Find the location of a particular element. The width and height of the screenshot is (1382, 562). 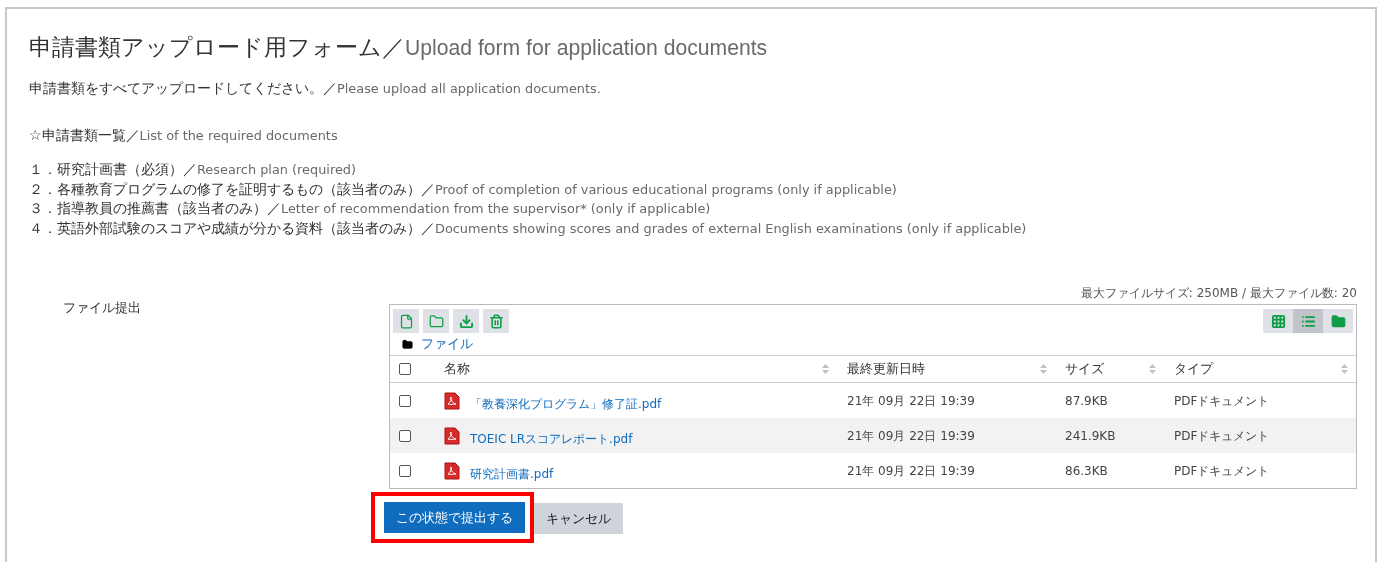

column-header: タイプ is located at coordinates (1193, 369).